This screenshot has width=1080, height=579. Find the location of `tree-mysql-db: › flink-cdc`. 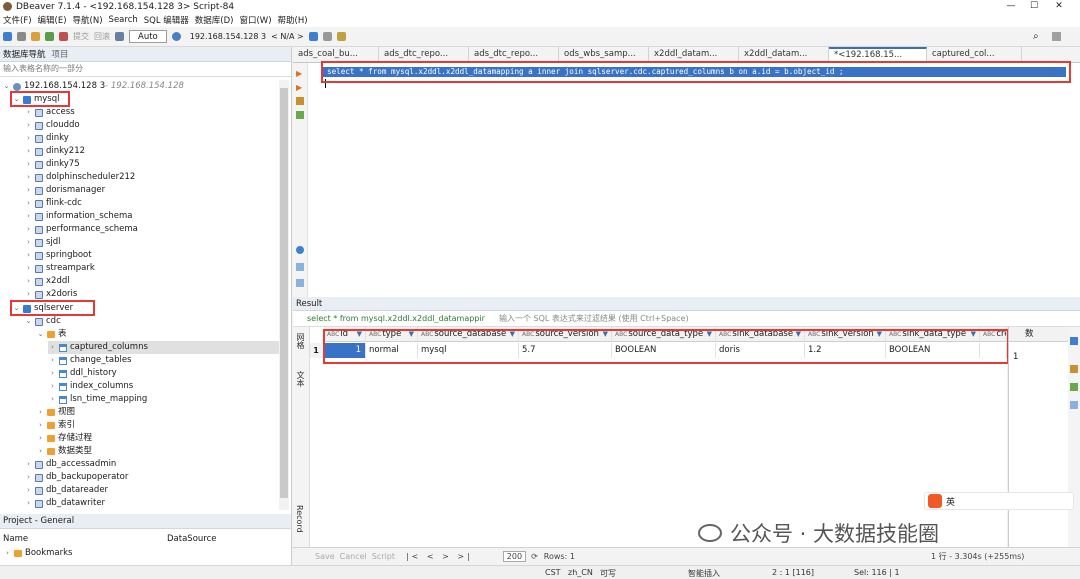

tree-mysql-db: › flink-cdc is located at coordinates (53, 203).